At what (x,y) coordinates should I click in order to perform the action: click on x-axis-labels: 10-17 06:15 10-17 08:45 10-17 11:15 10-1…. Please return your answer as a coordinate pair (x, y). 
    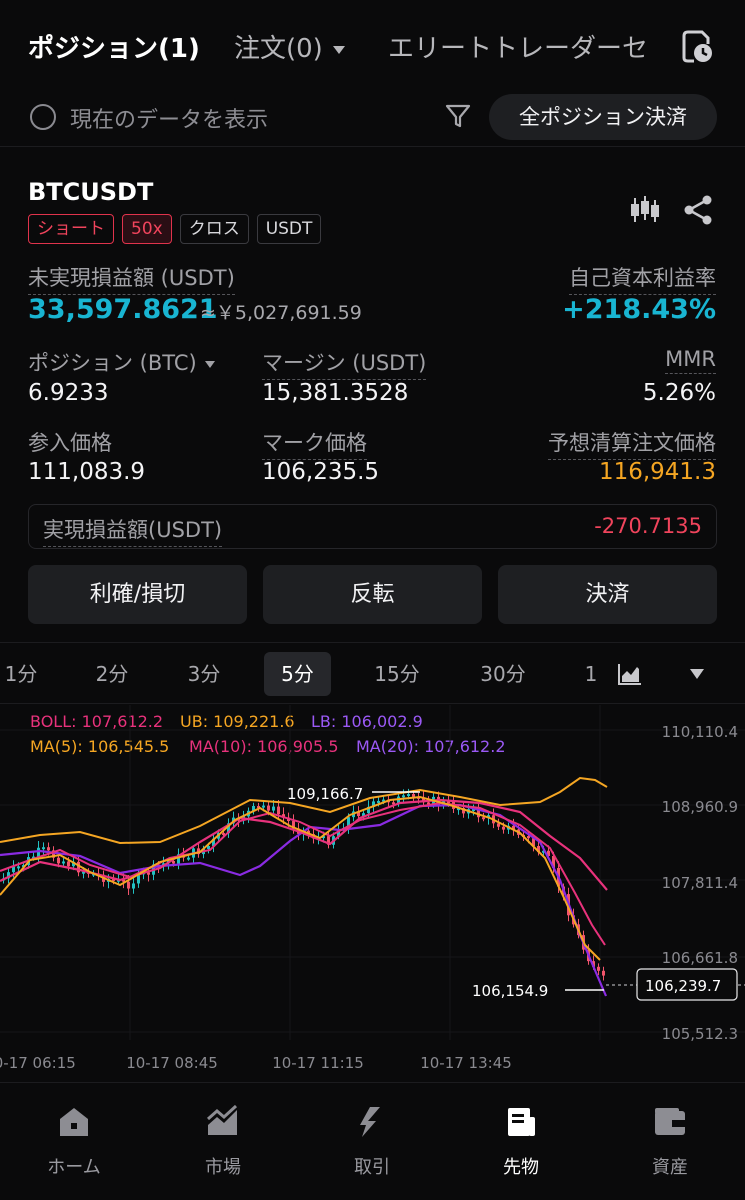
    Looking at the image, I should click on (256, 1063).